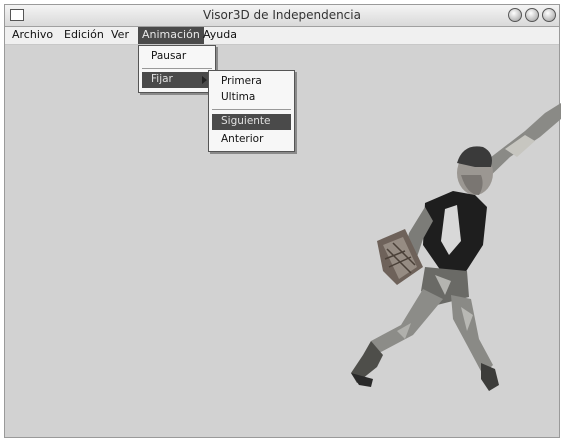  I want to click on menu-item-anterior: Anterior, so click(251, 140).